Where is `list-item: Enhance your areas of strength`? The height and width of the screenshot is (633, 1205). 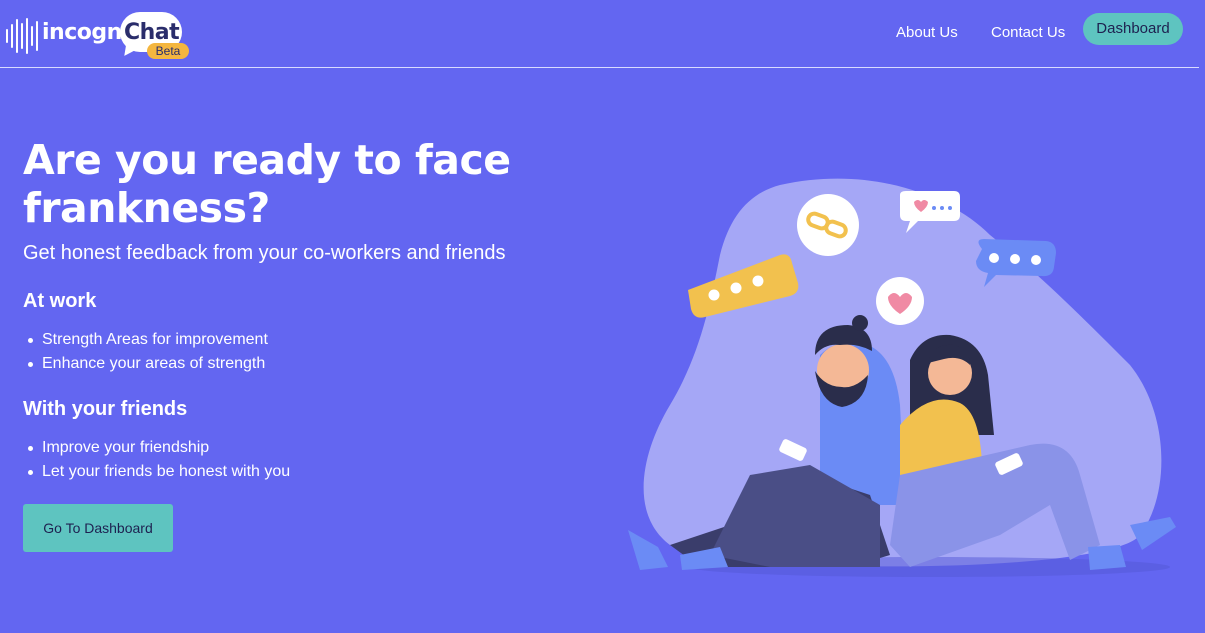
list-item: Enhance your areas of strength is located at coordinates (148, 364).